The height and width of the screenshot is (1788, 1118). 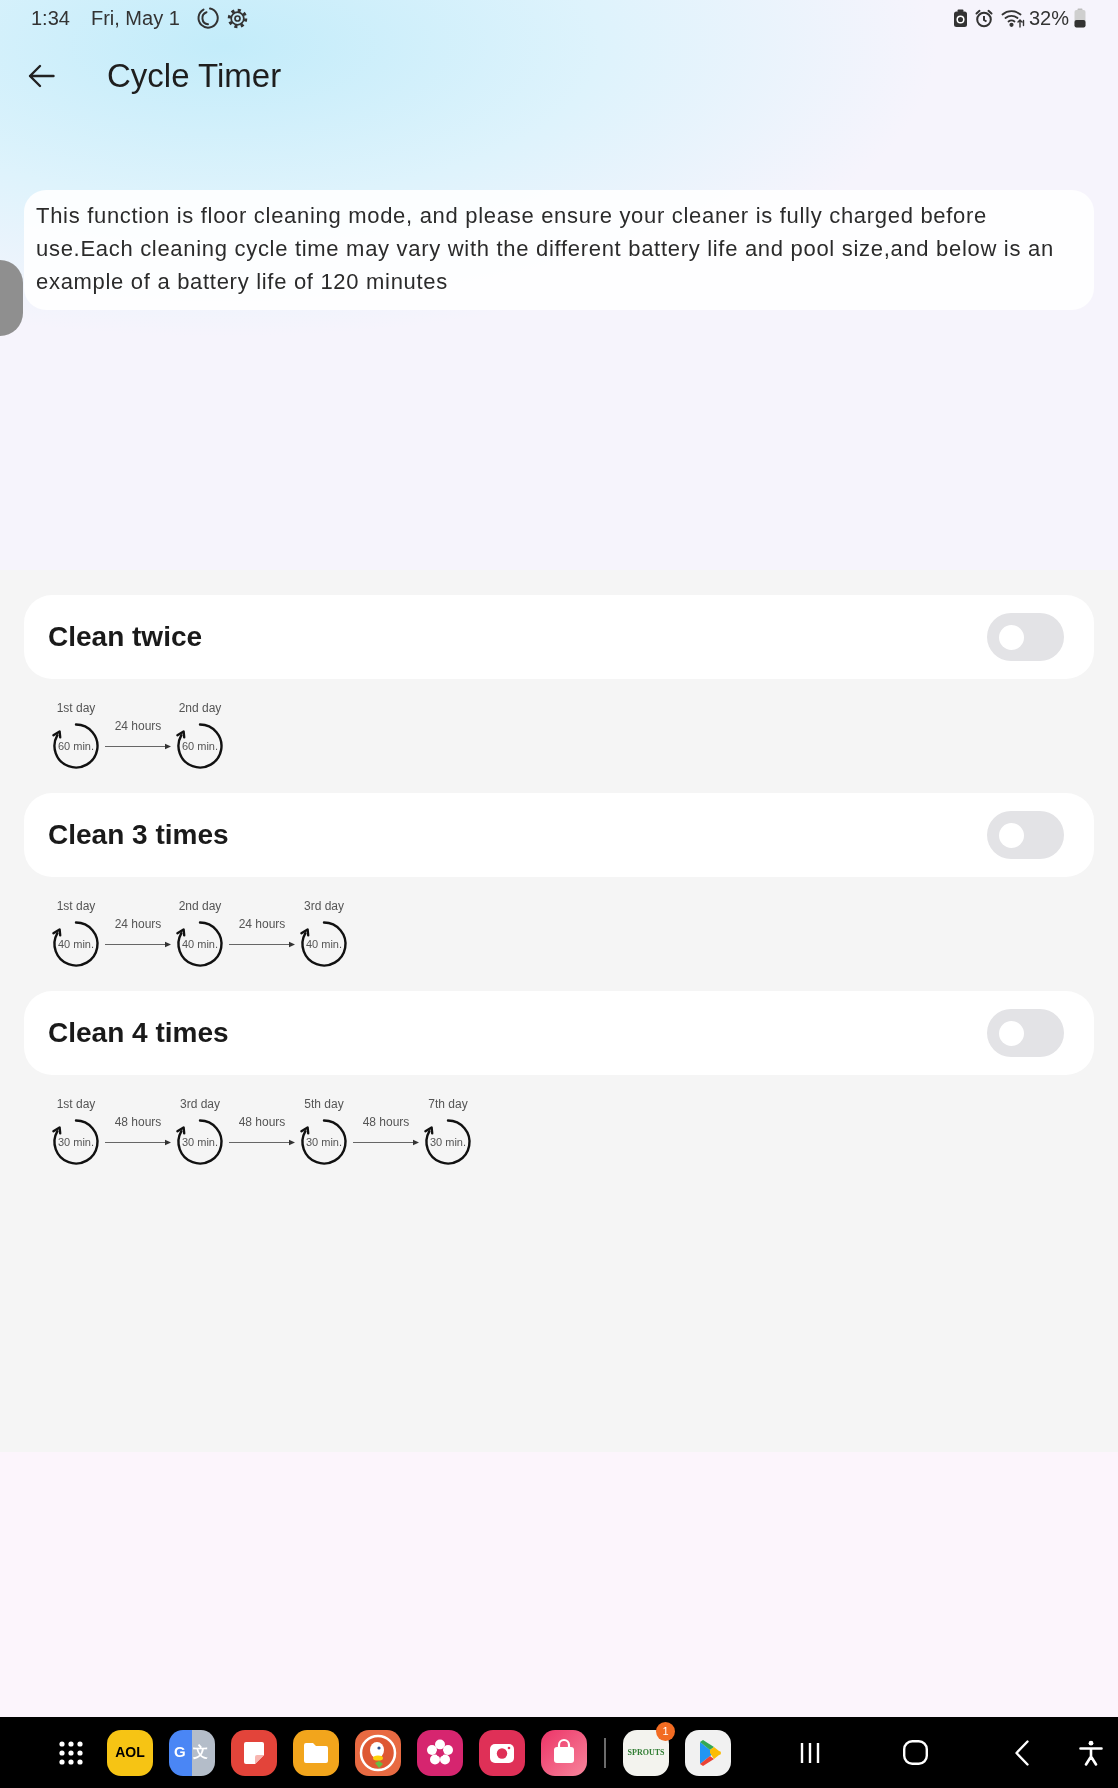 I want to click on back-arrow-icon, so click(x=41, y=76).